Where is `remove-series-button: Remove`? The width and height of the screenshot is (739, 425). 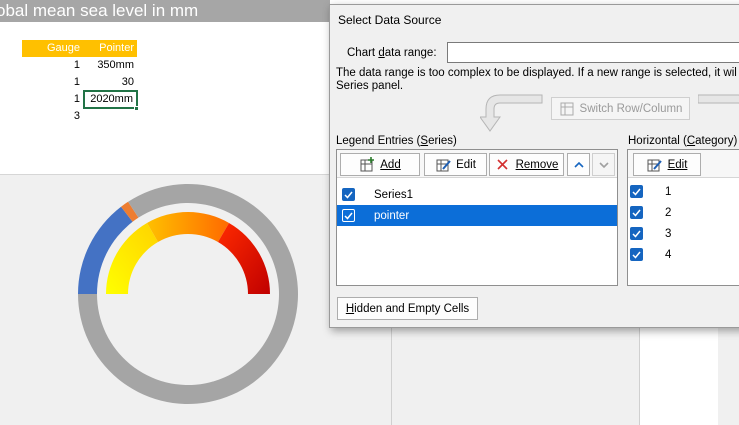 remove-series-button: Remove is located at coordinates (526, 164).